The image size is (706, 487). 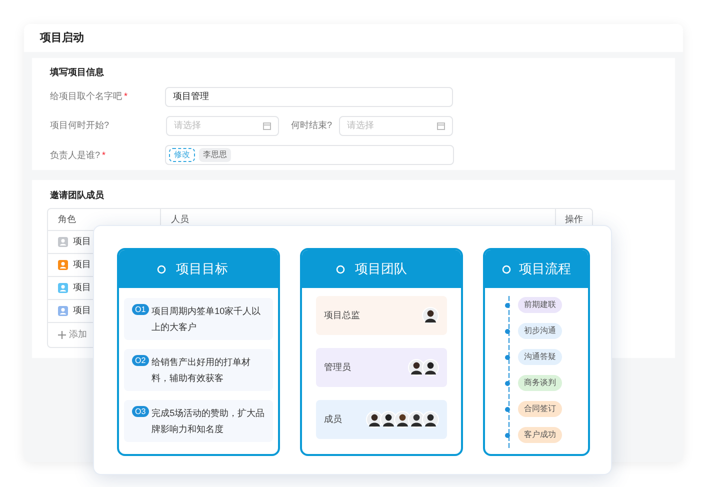 What do you see at coordinates (333, 419) in the screenshot?
I see `group-name: 成员` at bounding box center [333, 419].